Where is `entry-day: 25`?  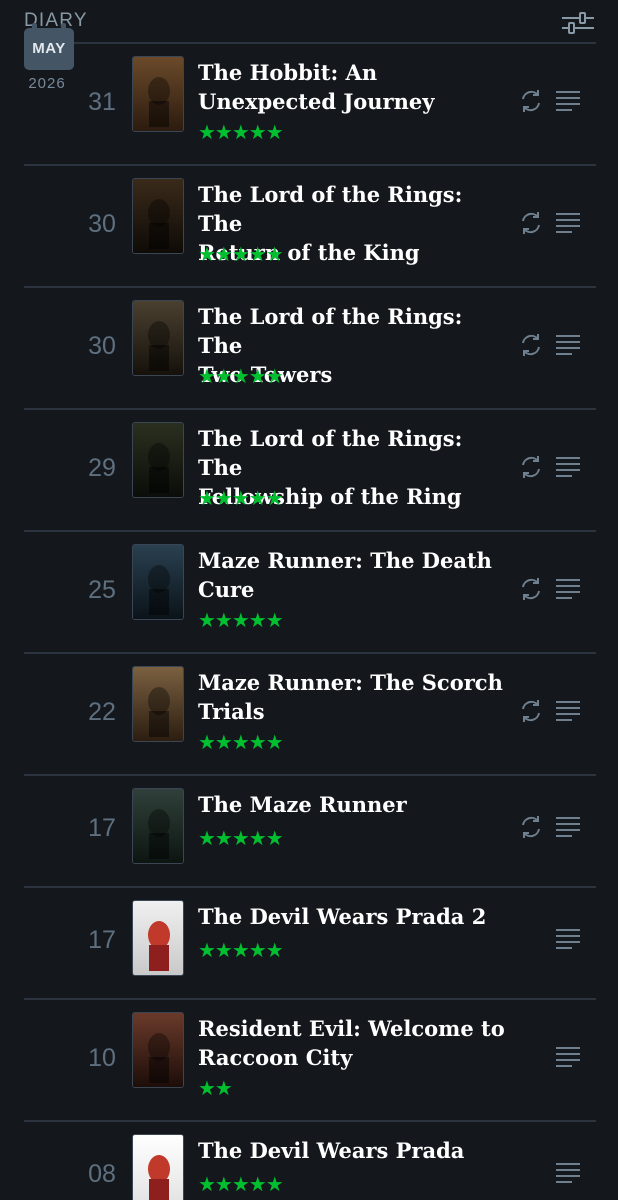
entry-day: 25 is located at coordinates (102, 590).